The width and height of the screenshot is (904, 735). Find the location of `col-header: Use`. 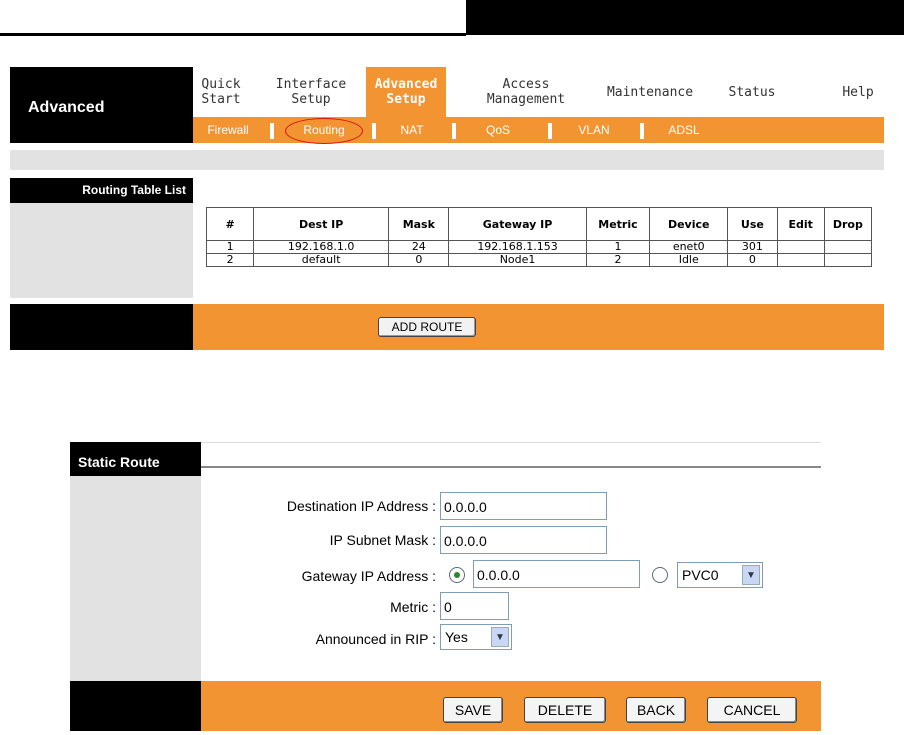

col-header: Use is located at coordinates (752, 224).